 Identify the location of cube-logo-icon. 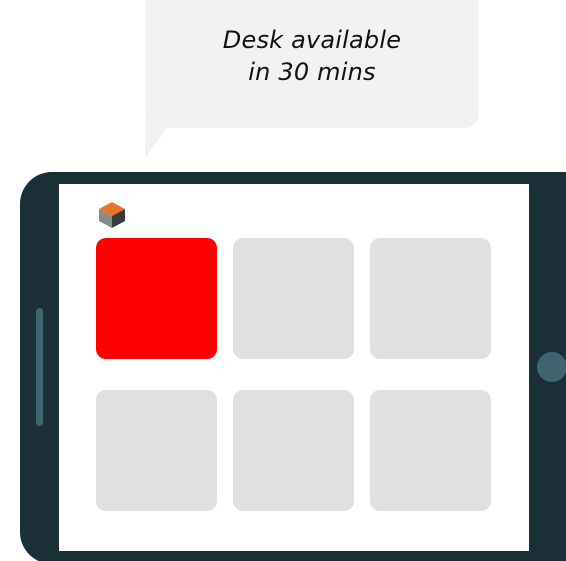
(112, 215).